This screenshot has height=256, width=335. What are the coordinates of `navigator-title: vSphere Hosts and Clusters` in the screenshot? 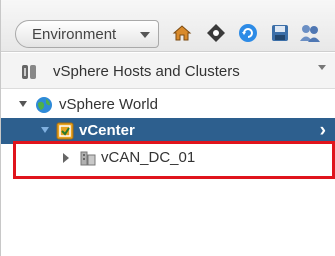 It's located at (146, 71).